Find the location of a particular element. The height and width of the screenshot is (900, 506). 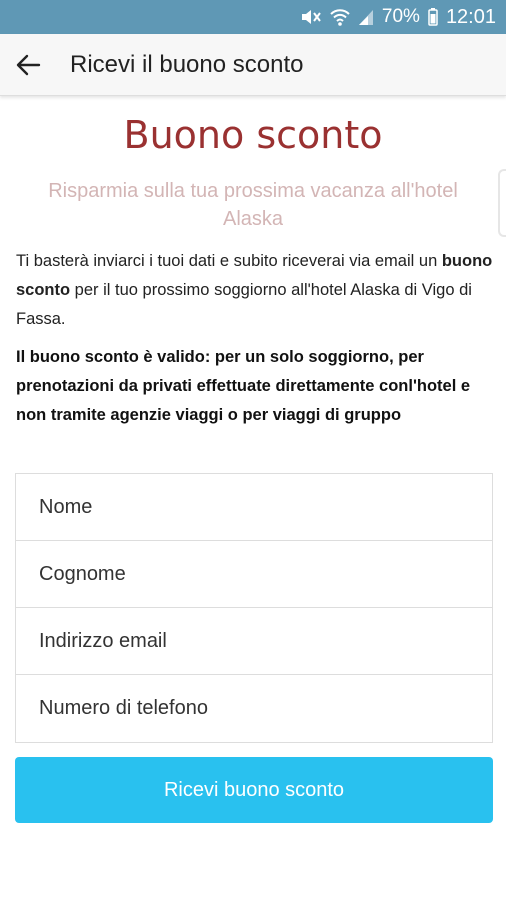

cognome-row is located at coordinates (254, 574).